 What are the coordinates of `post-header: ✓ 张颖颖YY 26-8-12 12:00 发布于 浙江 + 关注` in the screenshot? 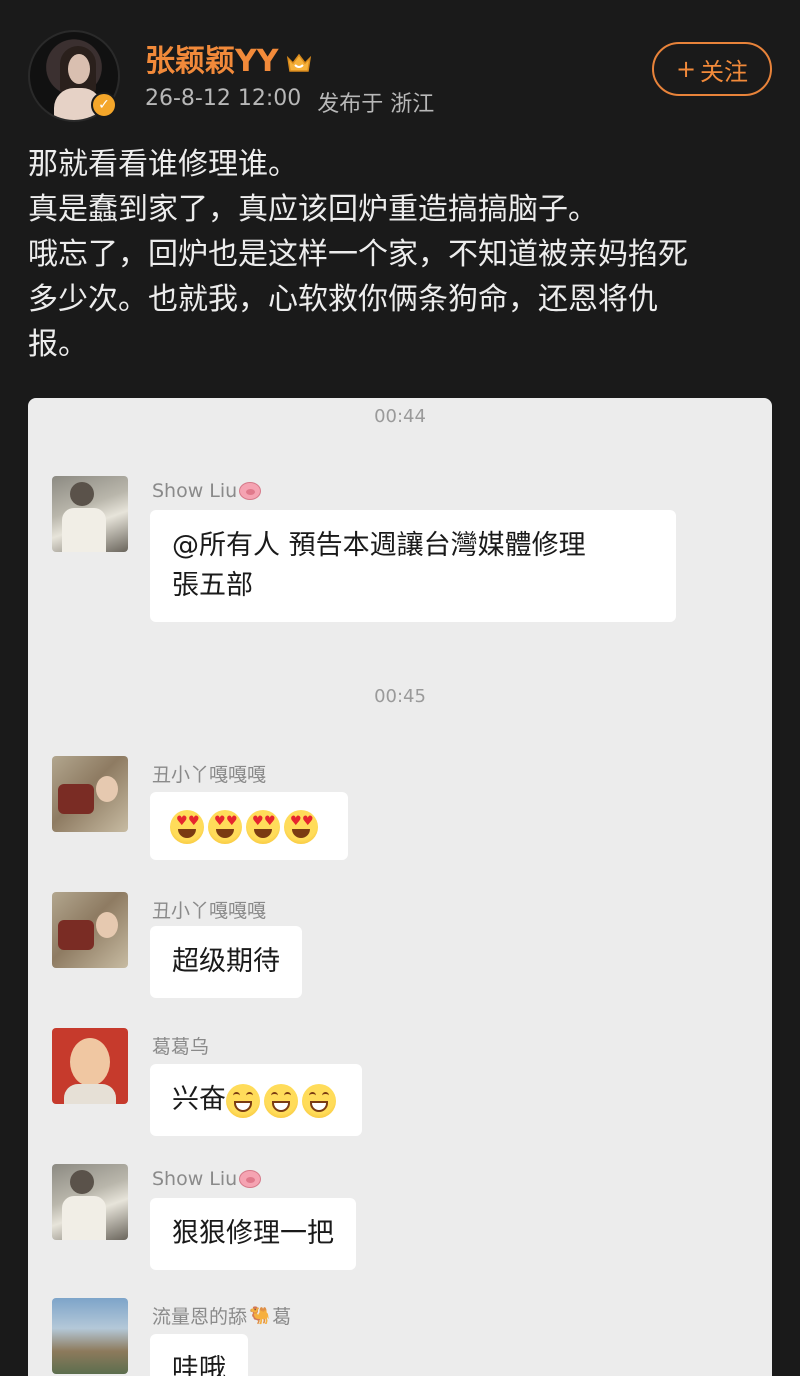 It's located at (400, 70).